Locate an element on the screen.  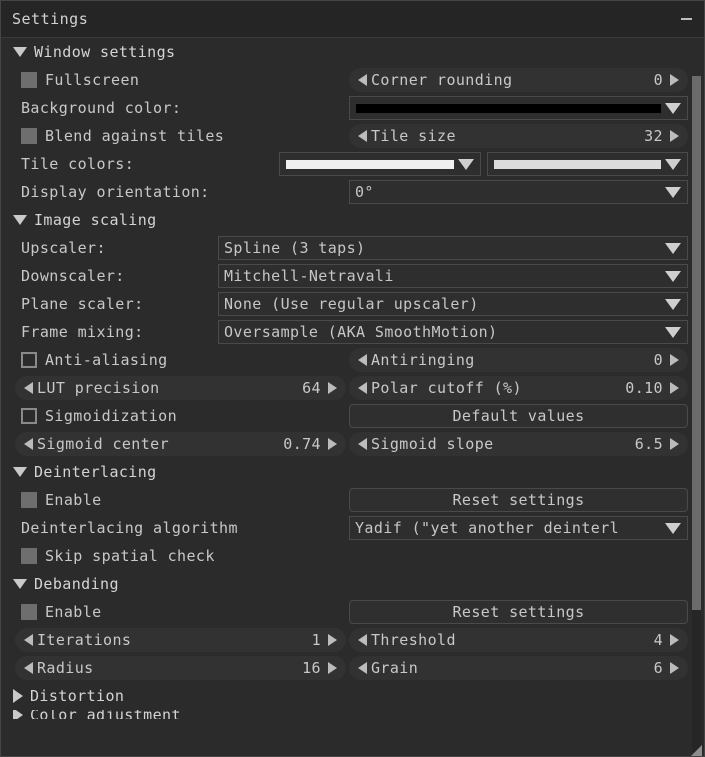
titlebar-buttons is located at coordinates (686, 19).